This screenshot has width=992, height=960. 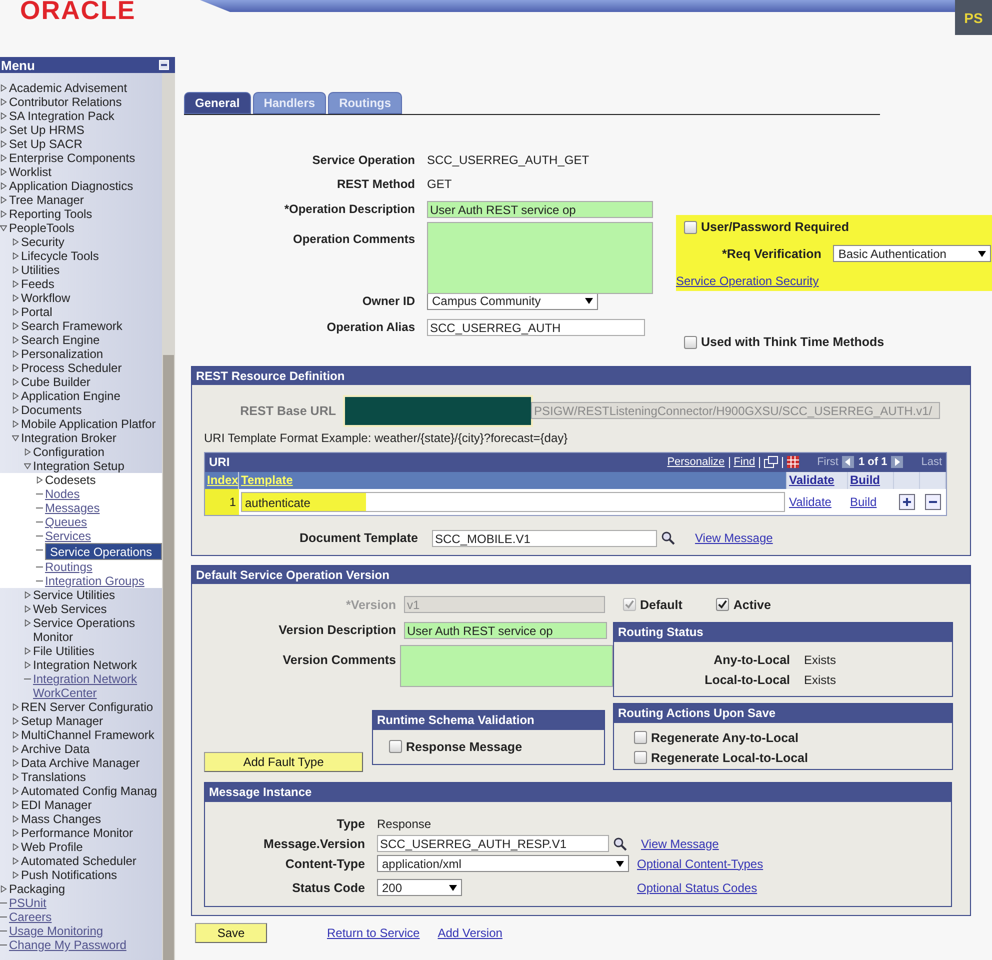 What do you see at coordinates (470, 933) in the screenshot?
I see `footer-link: Add Version` at bounding box center [470, 933].